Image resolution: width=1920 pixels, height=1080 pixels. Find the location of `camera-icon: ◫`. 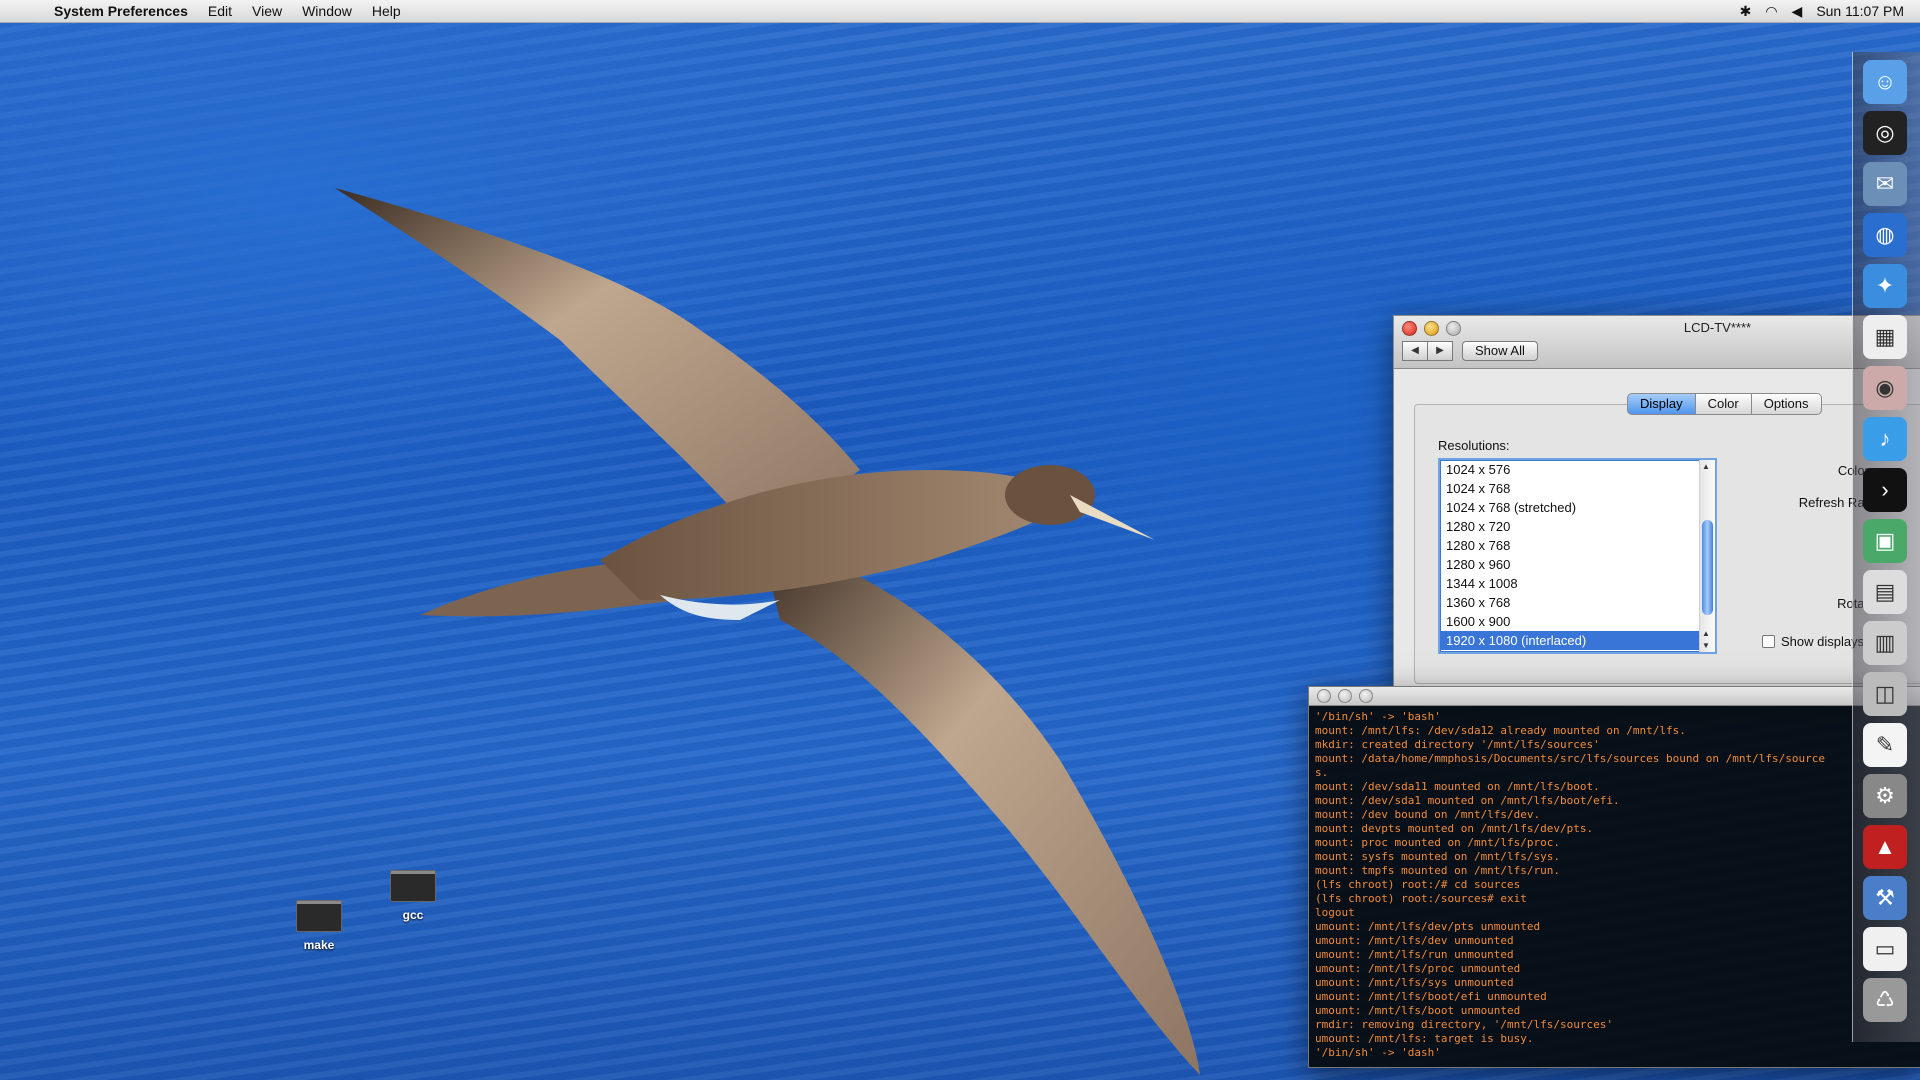

camera-icon: ◫ is located at coordinates (1885, 694).